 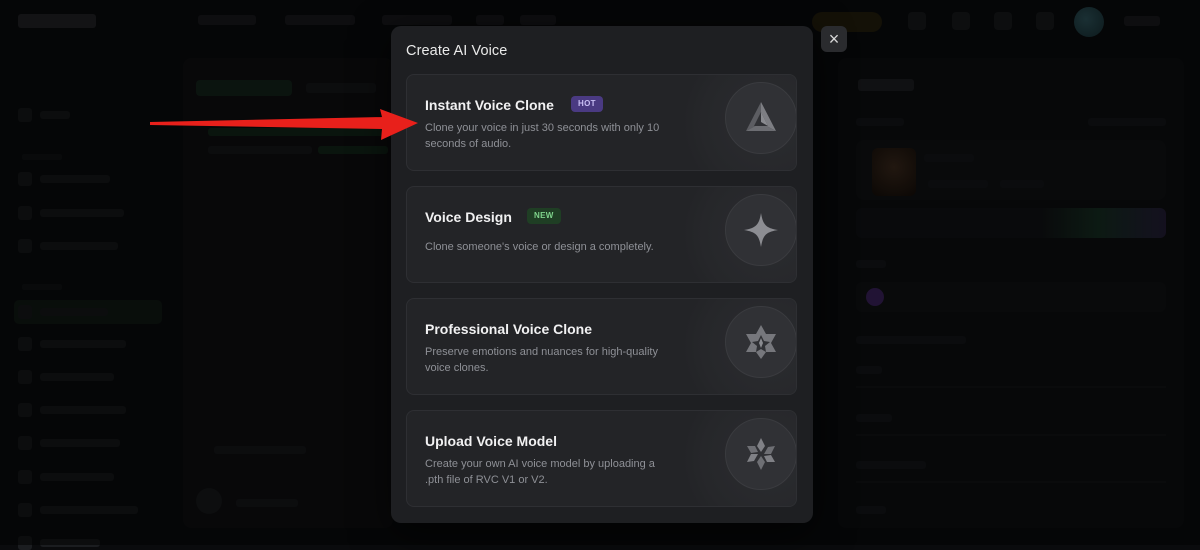 What do you see at coordinates (760, 342) in the screenshot?
I see `star-badge-icon` at bounding box center [760, 342].